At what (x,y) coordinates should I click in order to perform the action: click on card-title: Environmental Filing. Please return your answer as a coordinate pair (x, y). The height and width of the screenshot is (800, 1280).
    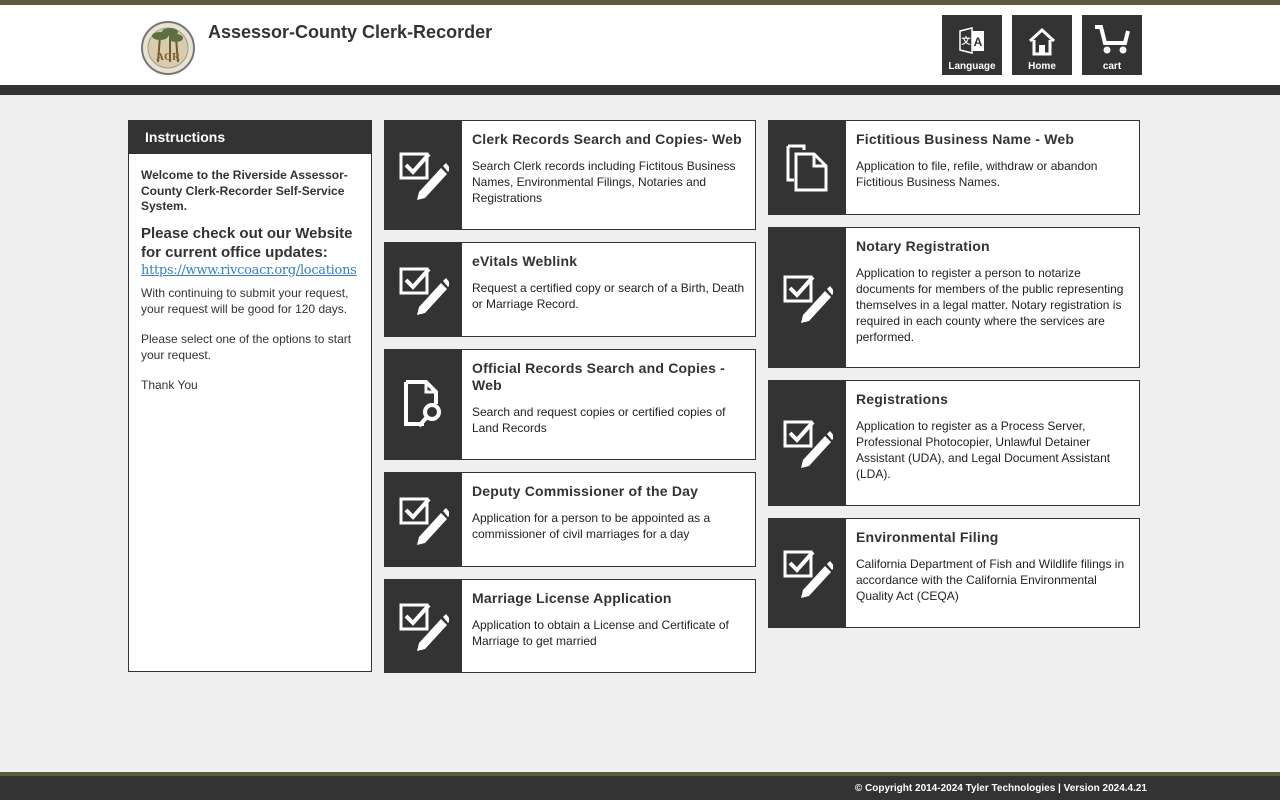
    Looking at the image, I should click on (992, 537).